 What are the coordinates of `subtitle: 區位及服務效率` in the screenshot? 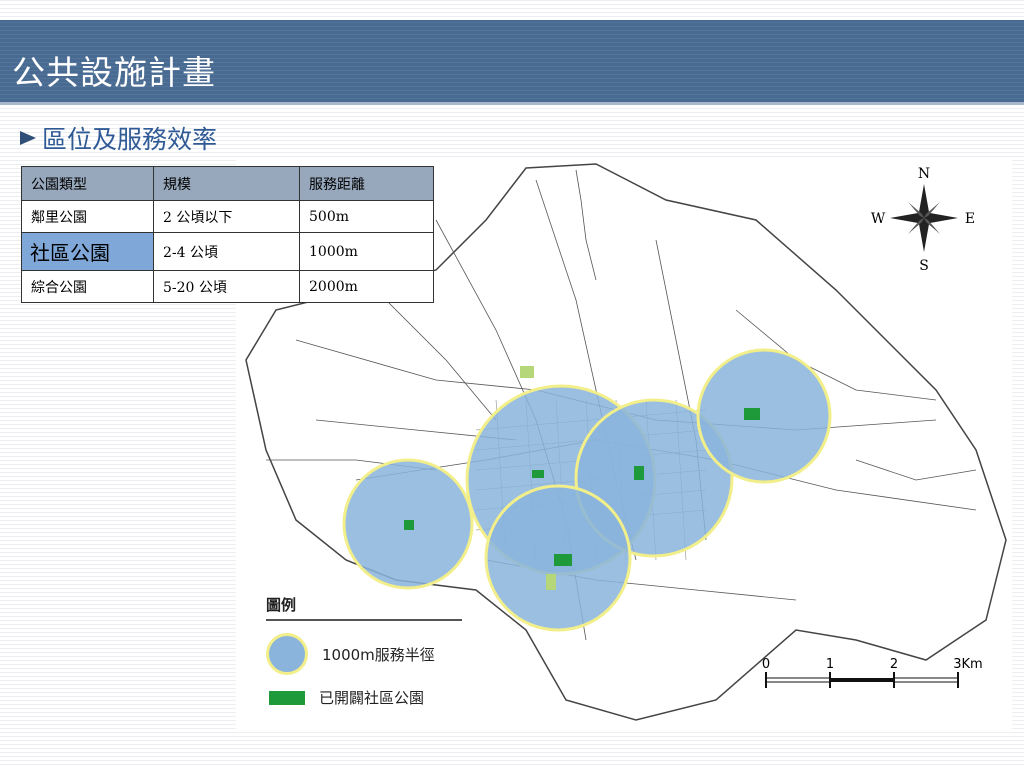 It's located at (118, 138).